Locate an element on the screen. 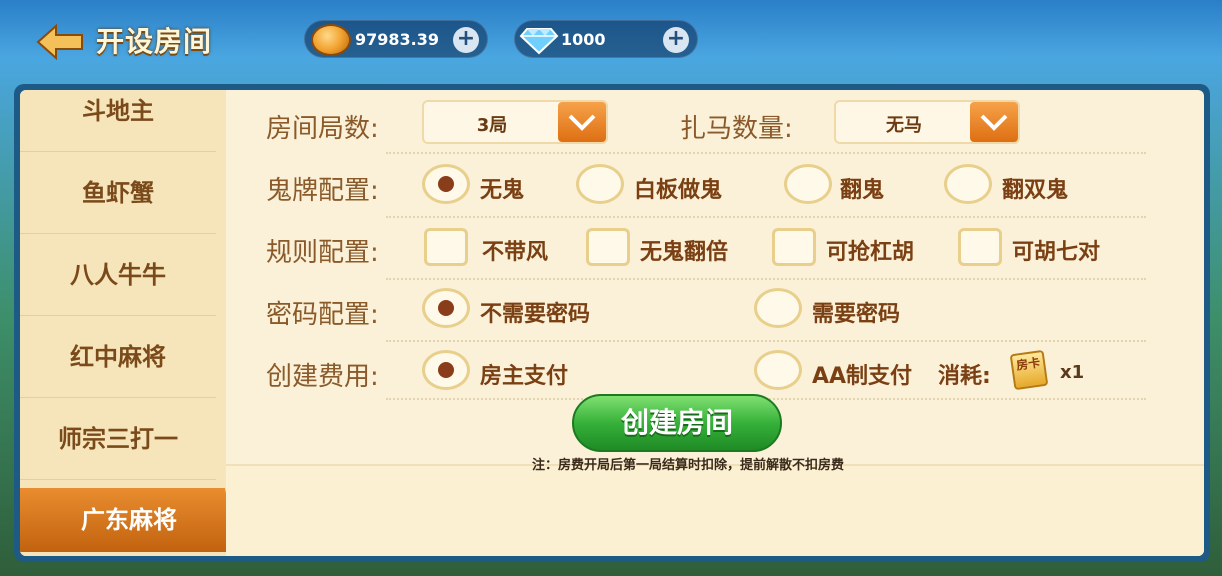 The image size is (1222, 576). rule-checkbox-no-wind is located at coordinates (446, 247).